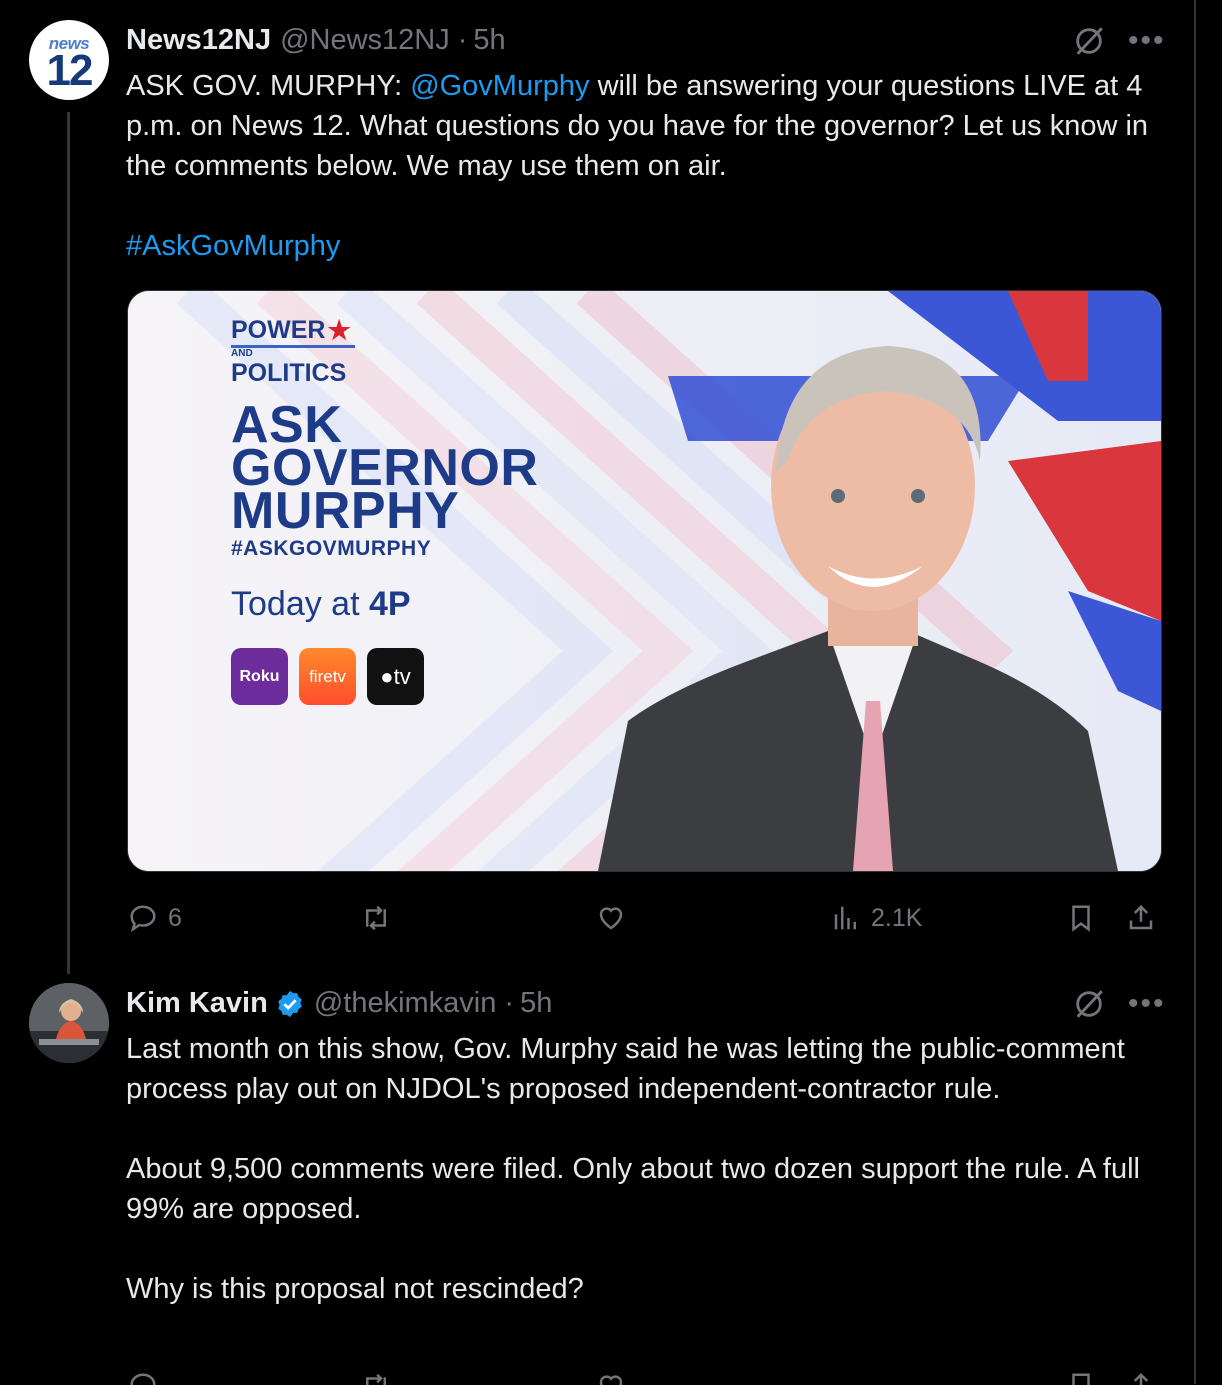  I want to click on handle: @thekimkavin, so click(405, 1003).